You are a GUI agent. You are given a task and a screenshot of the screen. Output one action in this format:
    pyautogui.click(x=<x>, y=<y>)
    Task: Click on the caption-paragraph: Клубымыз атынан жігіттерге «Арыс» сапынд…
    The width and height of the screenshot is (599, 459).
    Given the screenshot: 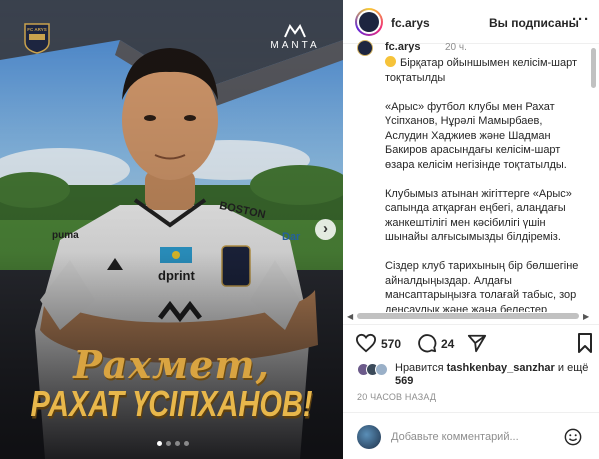 What is the action you would take?
    pyautogui.click(x=478, y=215)
    